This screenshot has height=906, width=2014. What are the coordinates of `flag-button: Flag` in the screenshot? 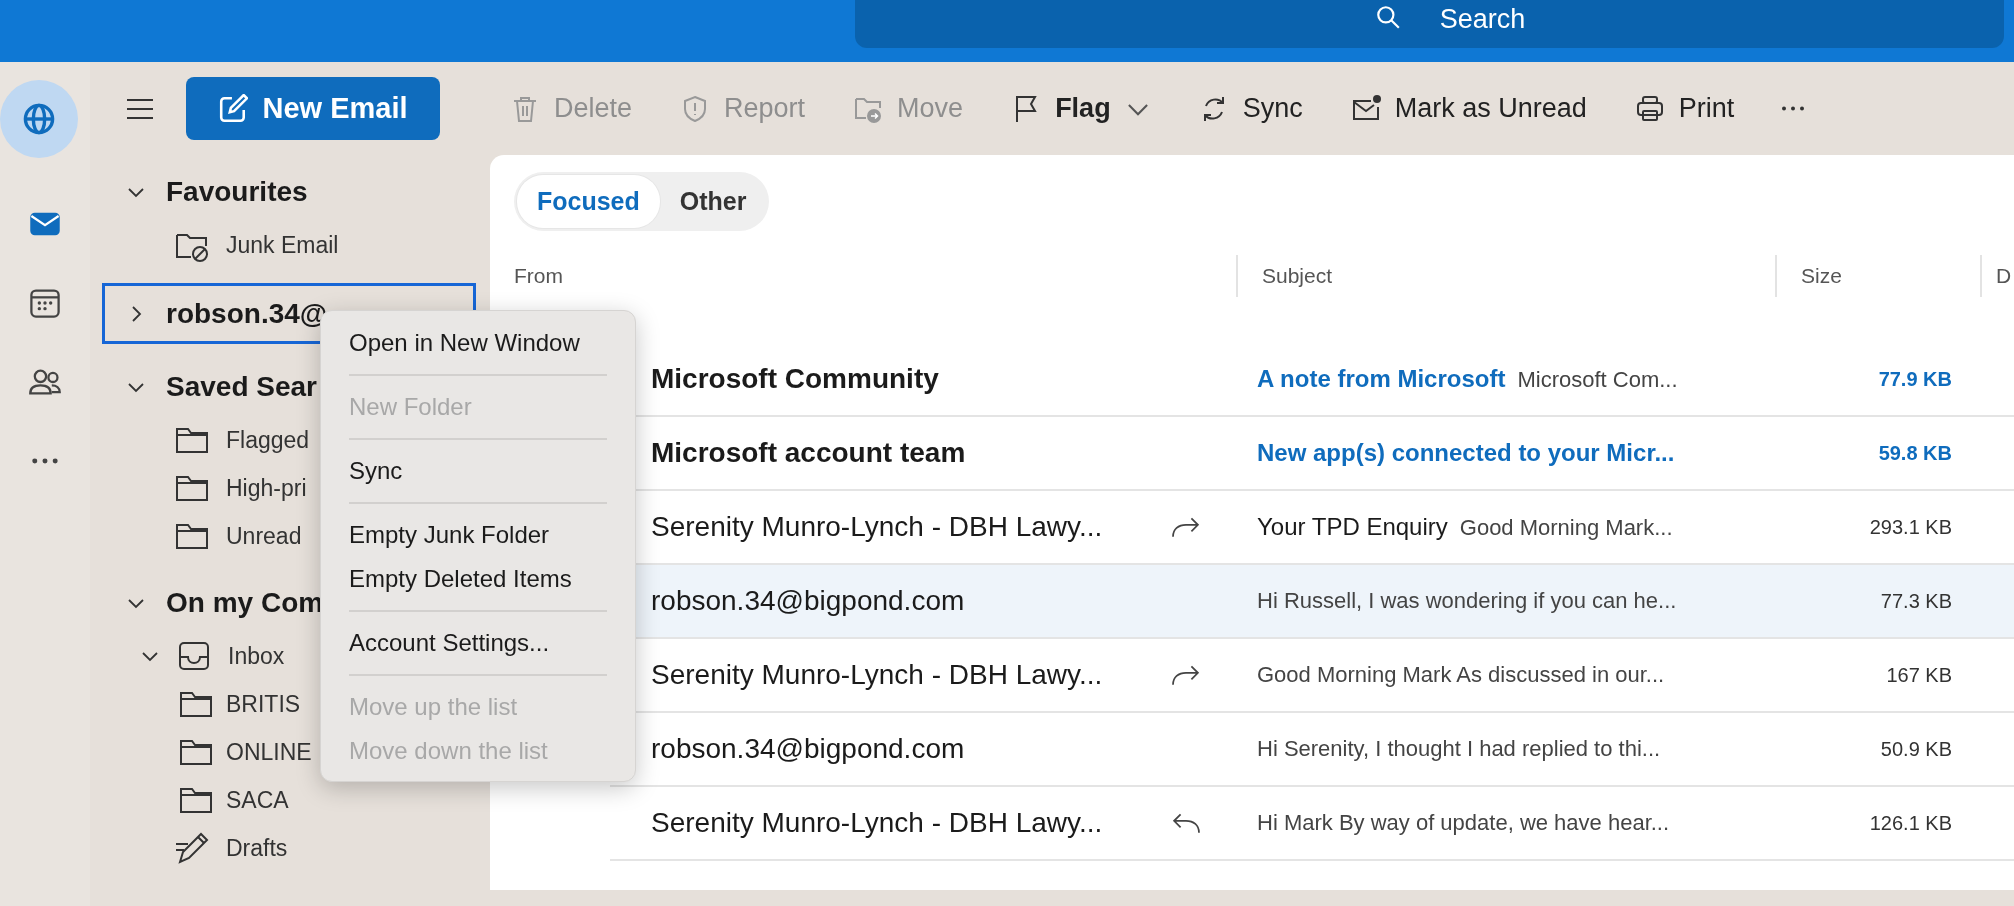 It's located at (1061, 108).